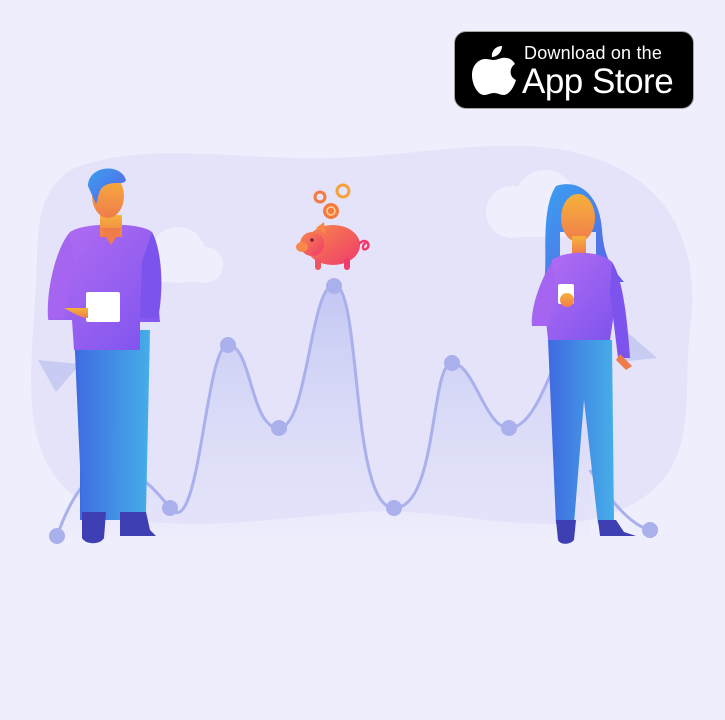  Describe the element at coordinates (593, 53) in the screenshot. I see `badge-caption: Download on the` at that location.